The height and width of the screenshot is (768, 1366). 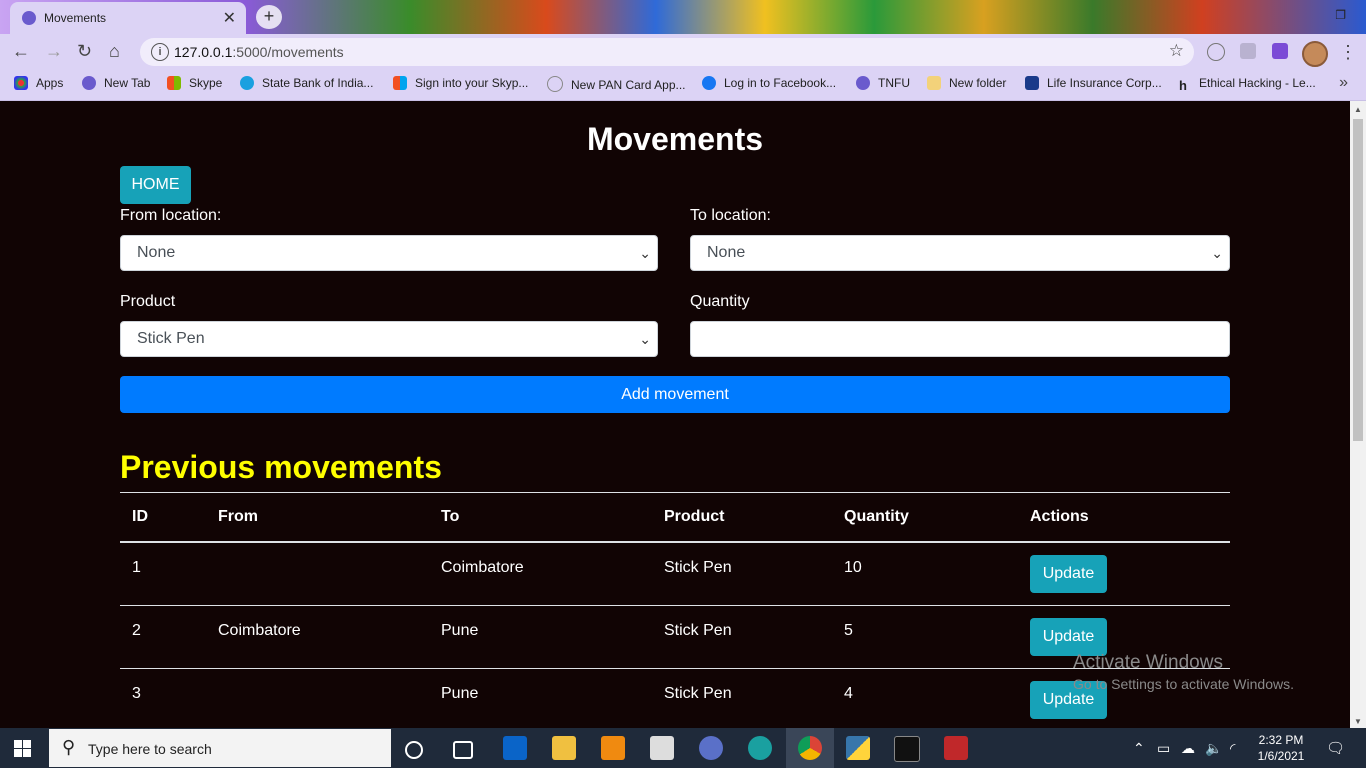 I want to click on cell-id: 1, so click(x=136, y=567).